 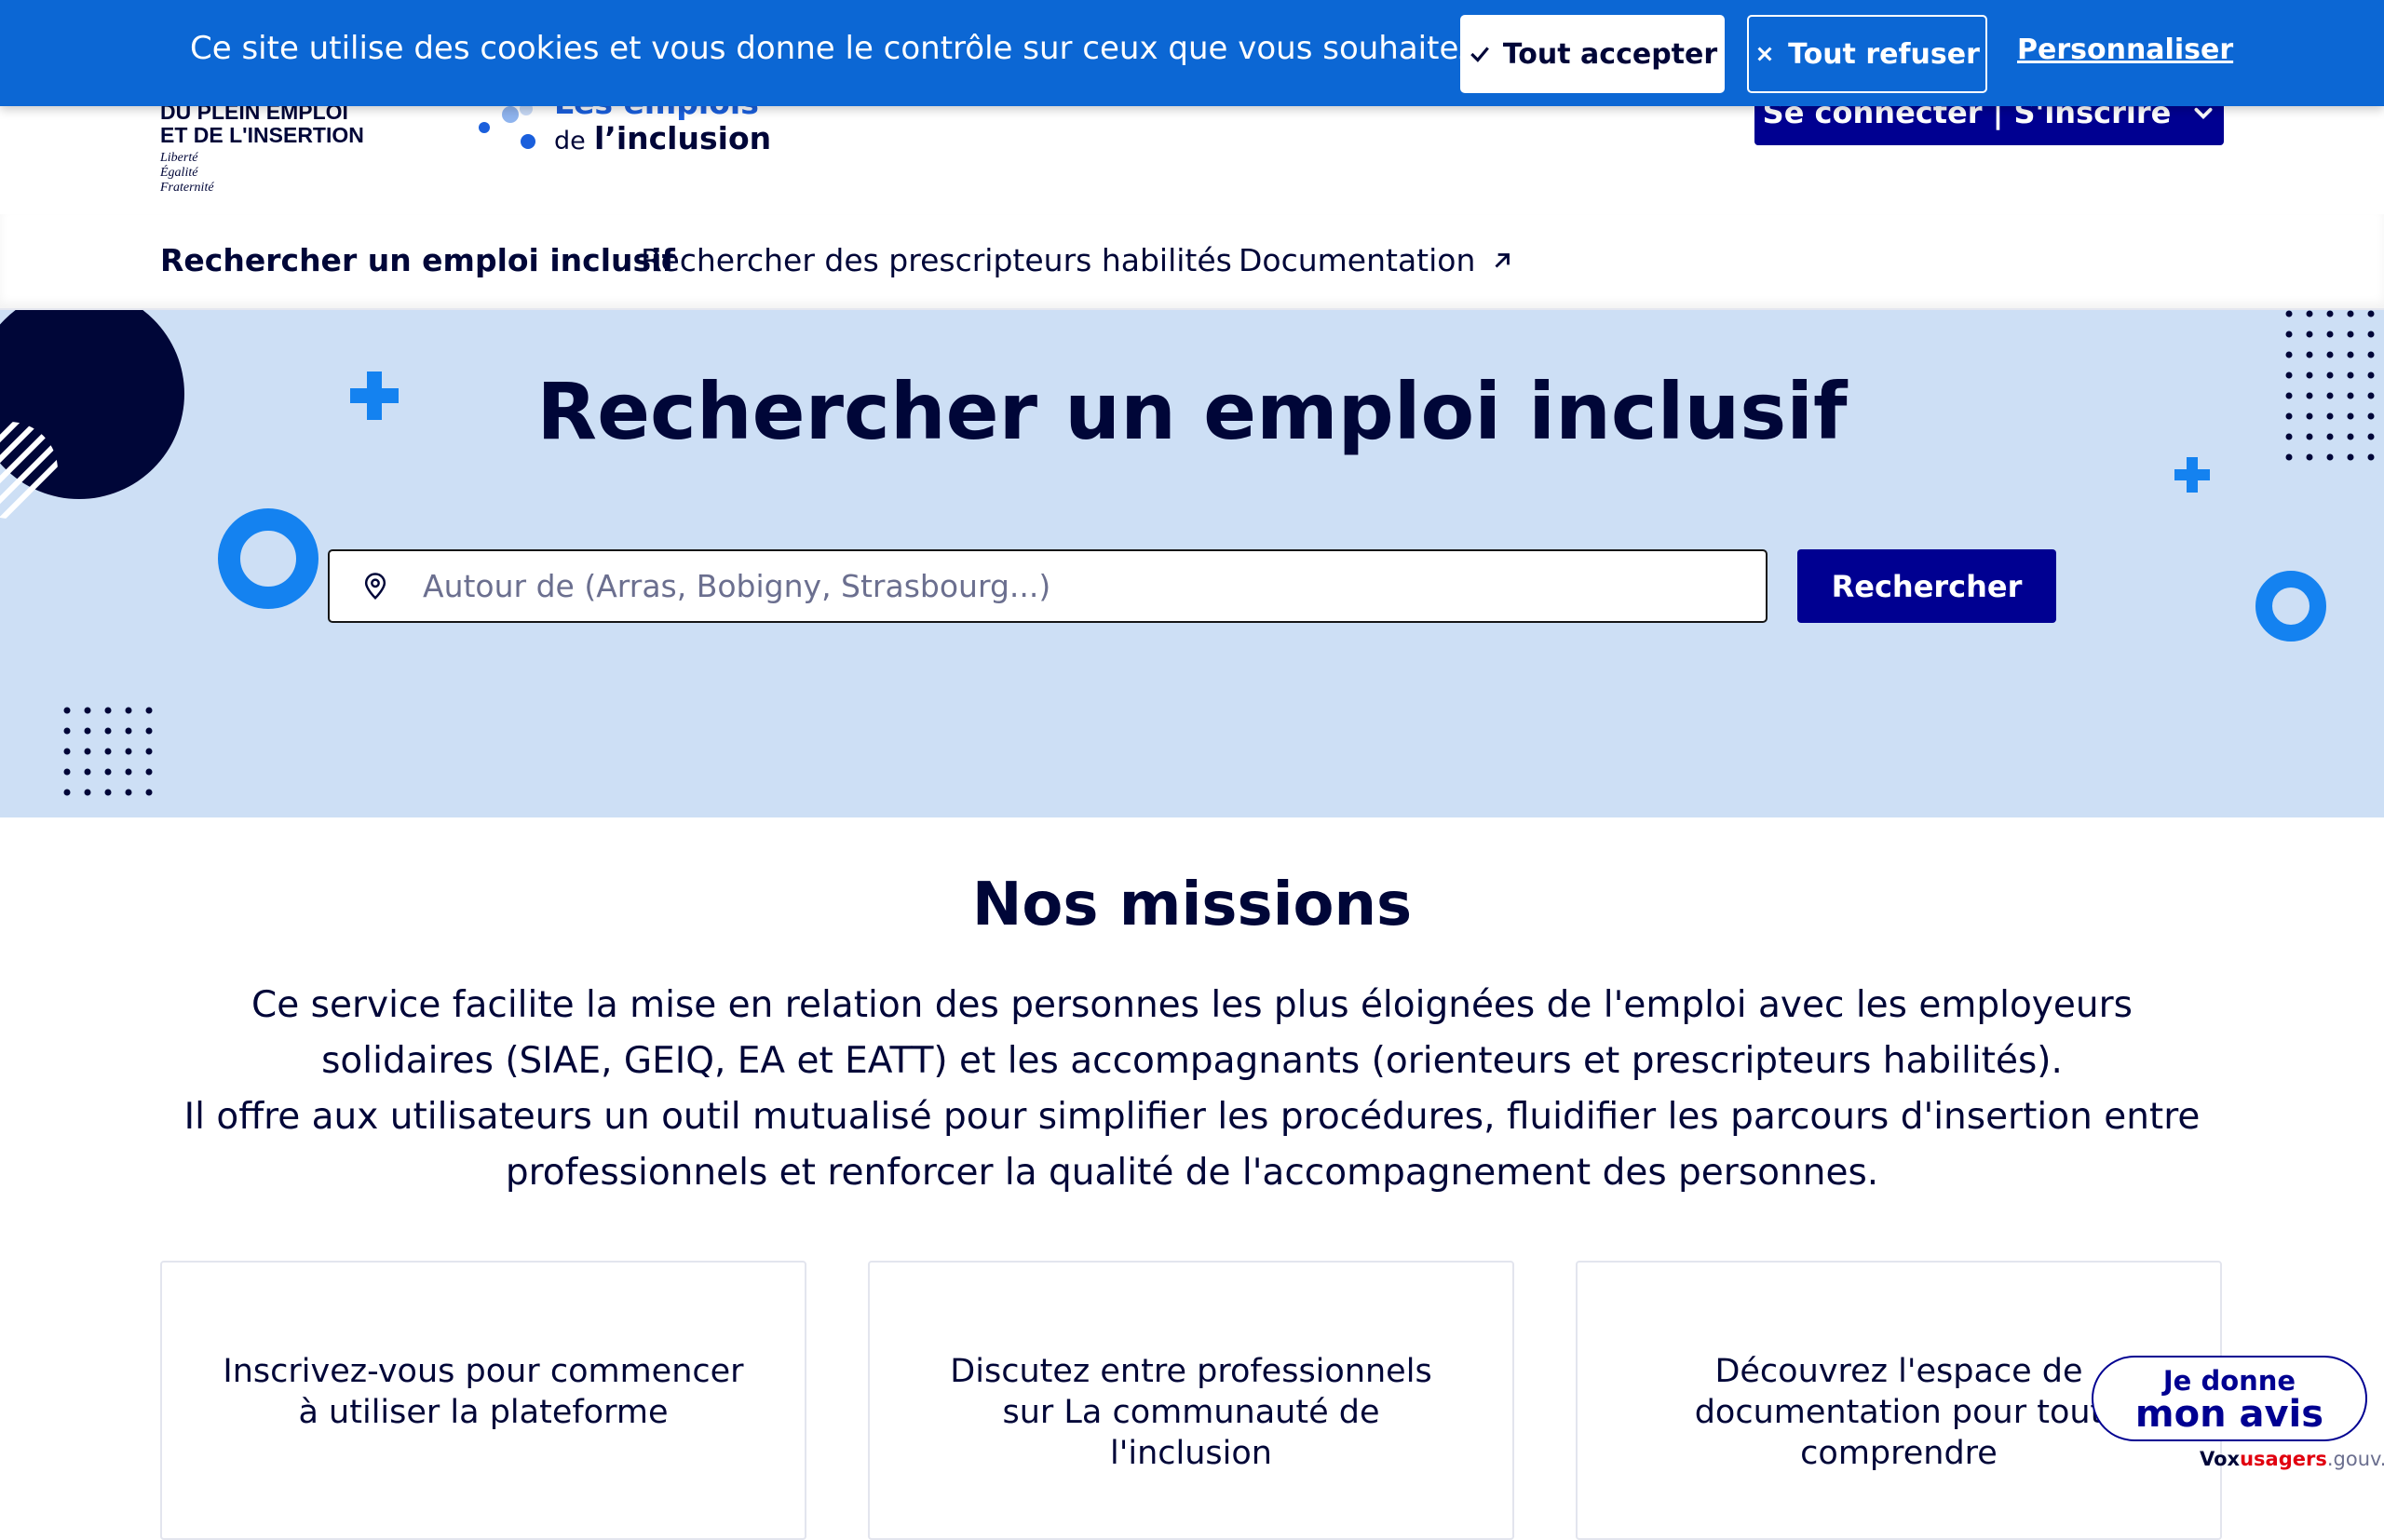 I want to click on close-icon, so click(x=1764, y=54).